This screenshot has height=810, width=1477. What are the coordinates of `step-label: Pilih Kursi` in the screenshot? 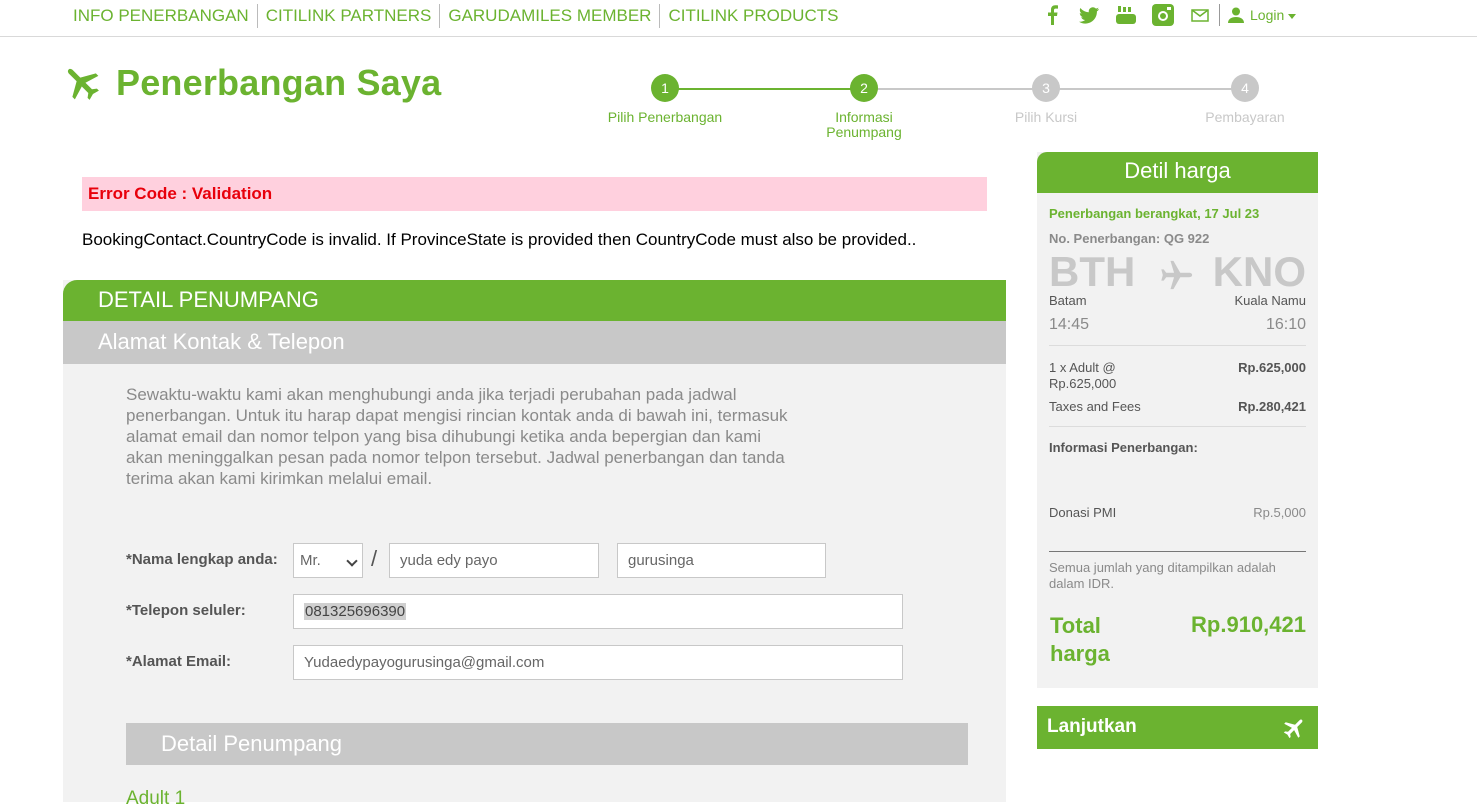 It's located at (1046, 117).